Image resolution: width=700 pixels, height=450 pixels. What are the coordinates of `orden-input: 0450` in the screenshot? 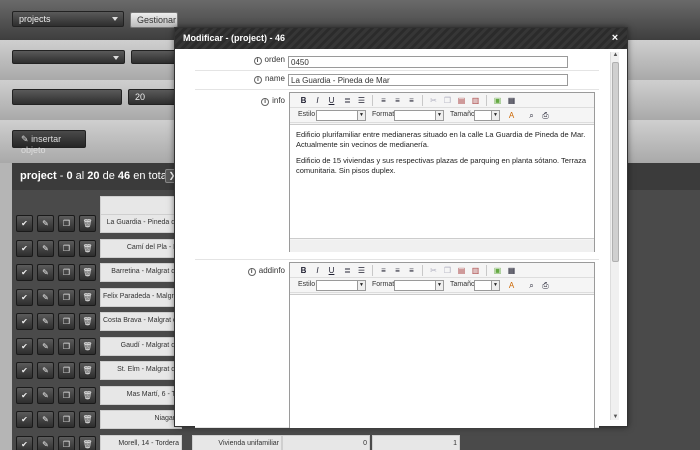 It's located at (428, 62).